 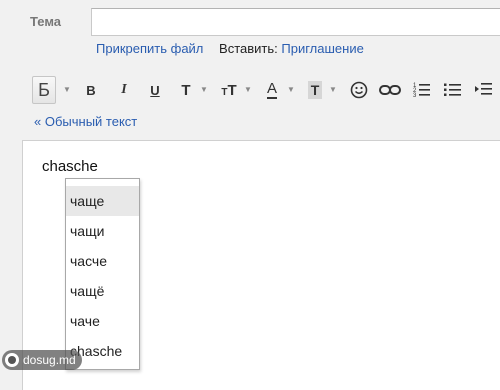 What do you see at coordinates (46, 21) in the screenshot?
I see `subject-label: Тема` at bounding box center [46, 21].